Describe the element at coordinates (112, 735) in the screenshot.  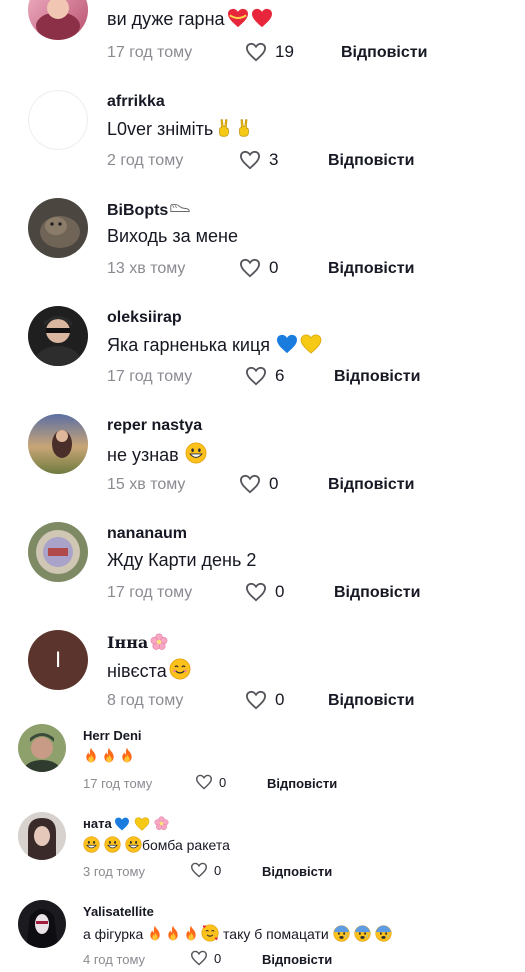
I see `comment-username: Herr Deni` at that location.